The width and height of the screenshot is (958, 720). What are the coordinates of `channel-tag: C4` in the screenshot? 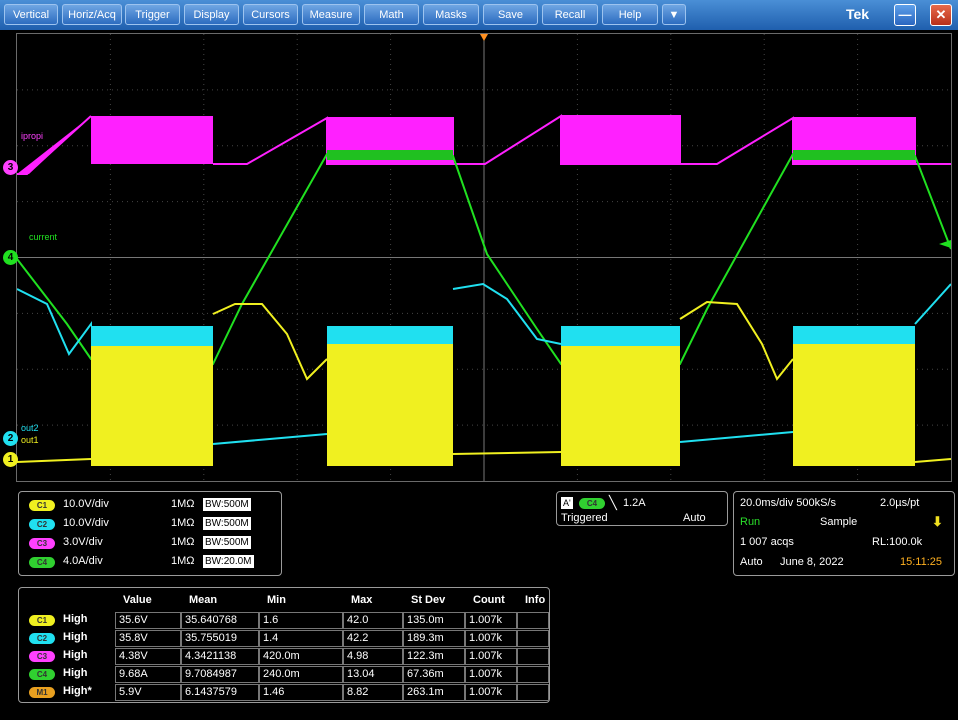 It's located at (42, 562).